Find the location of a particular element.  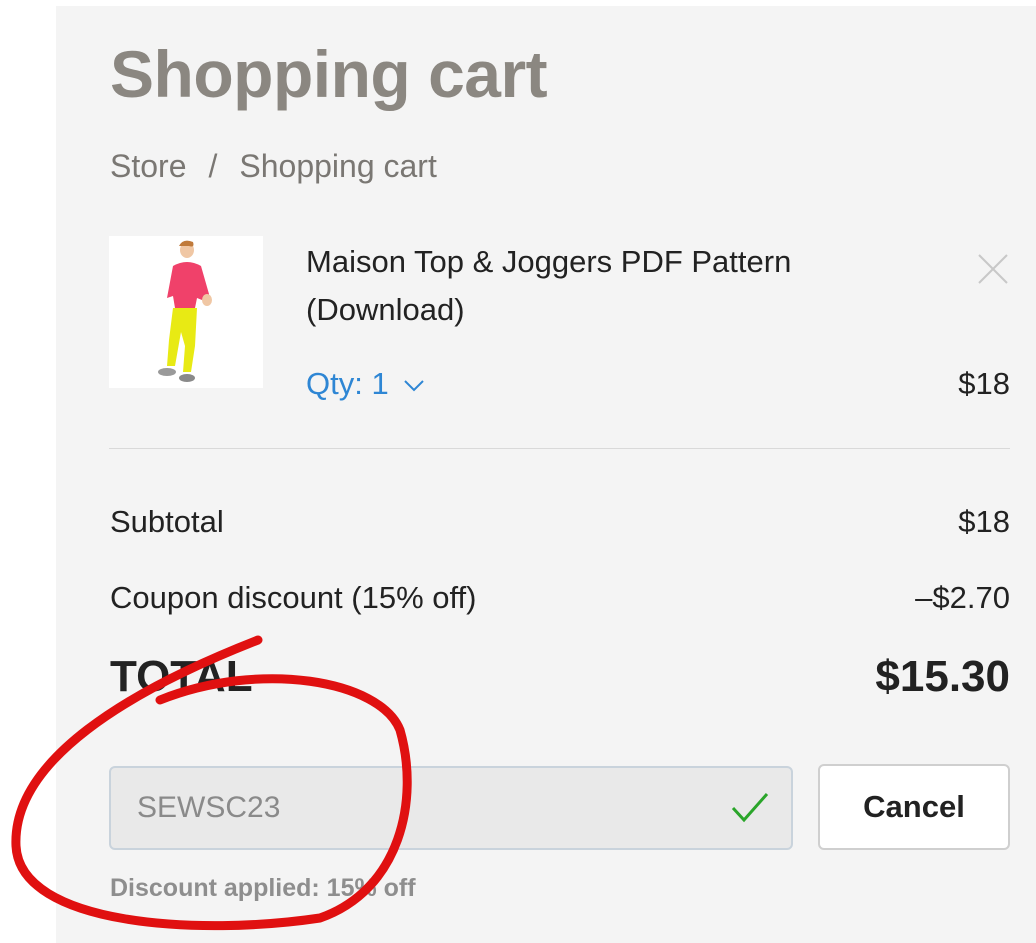

chevron-down-icon is located at coordinates (414, 386).